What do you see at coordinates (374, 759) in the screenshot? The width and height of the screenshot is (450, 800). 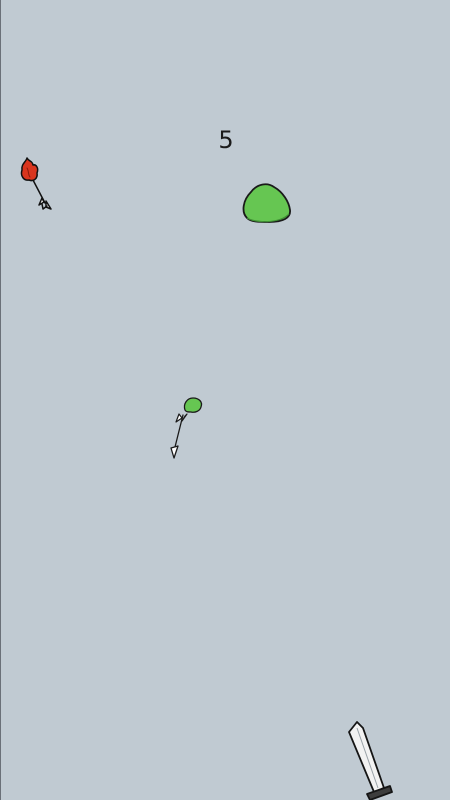 I see `sword-icon` at bounding box center [374, 759].